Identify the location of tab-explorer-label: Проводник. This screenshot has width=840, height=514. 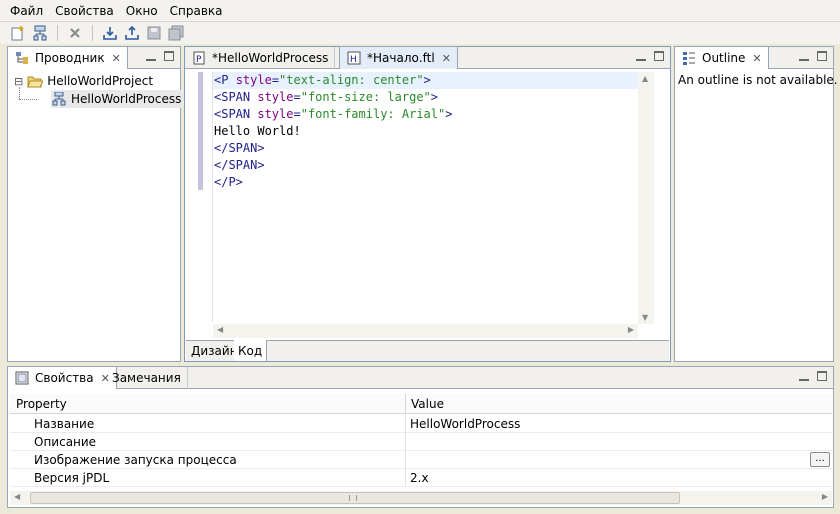
(70, 58).